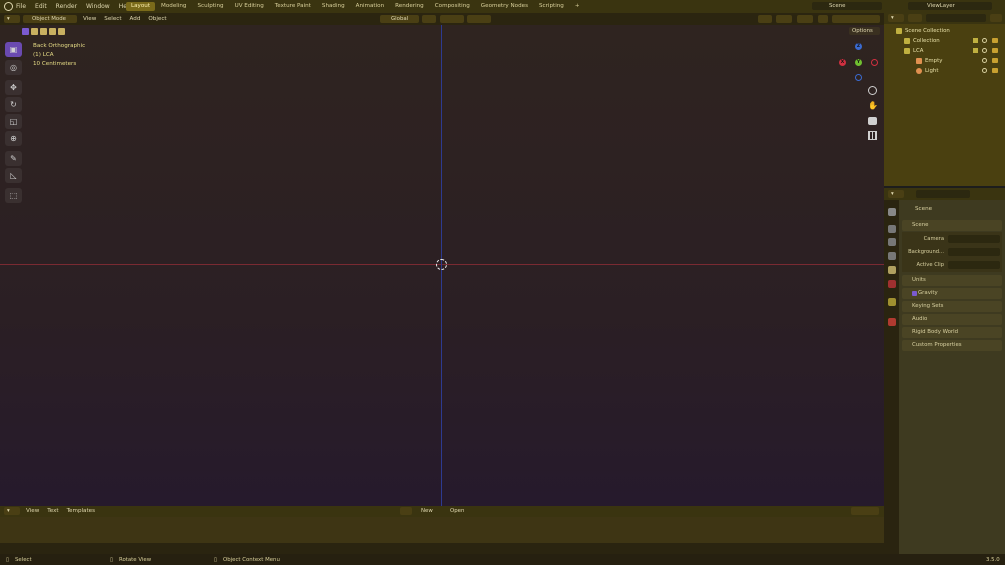  Describe the element at coordinates (856, 19) in the screenshot. I see `shading-mode-buttons` at that location.